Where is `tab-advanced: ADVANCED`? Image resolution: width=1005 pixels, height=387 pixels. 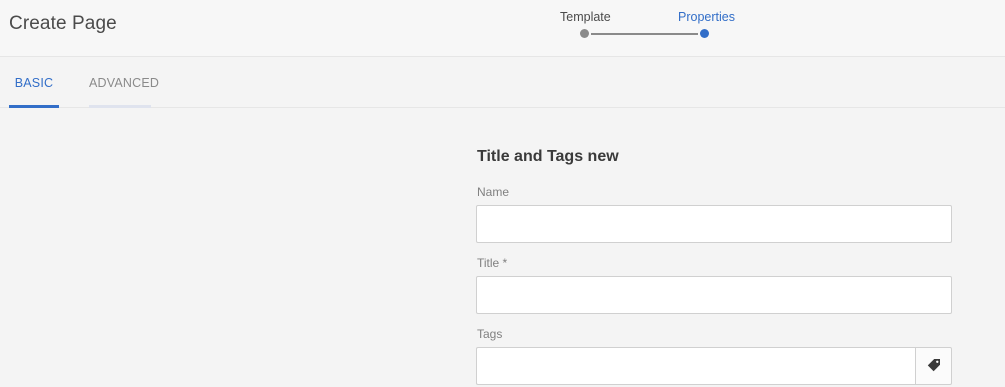 tab-advanced: ADVANCED is located at coordinates (124, 82).